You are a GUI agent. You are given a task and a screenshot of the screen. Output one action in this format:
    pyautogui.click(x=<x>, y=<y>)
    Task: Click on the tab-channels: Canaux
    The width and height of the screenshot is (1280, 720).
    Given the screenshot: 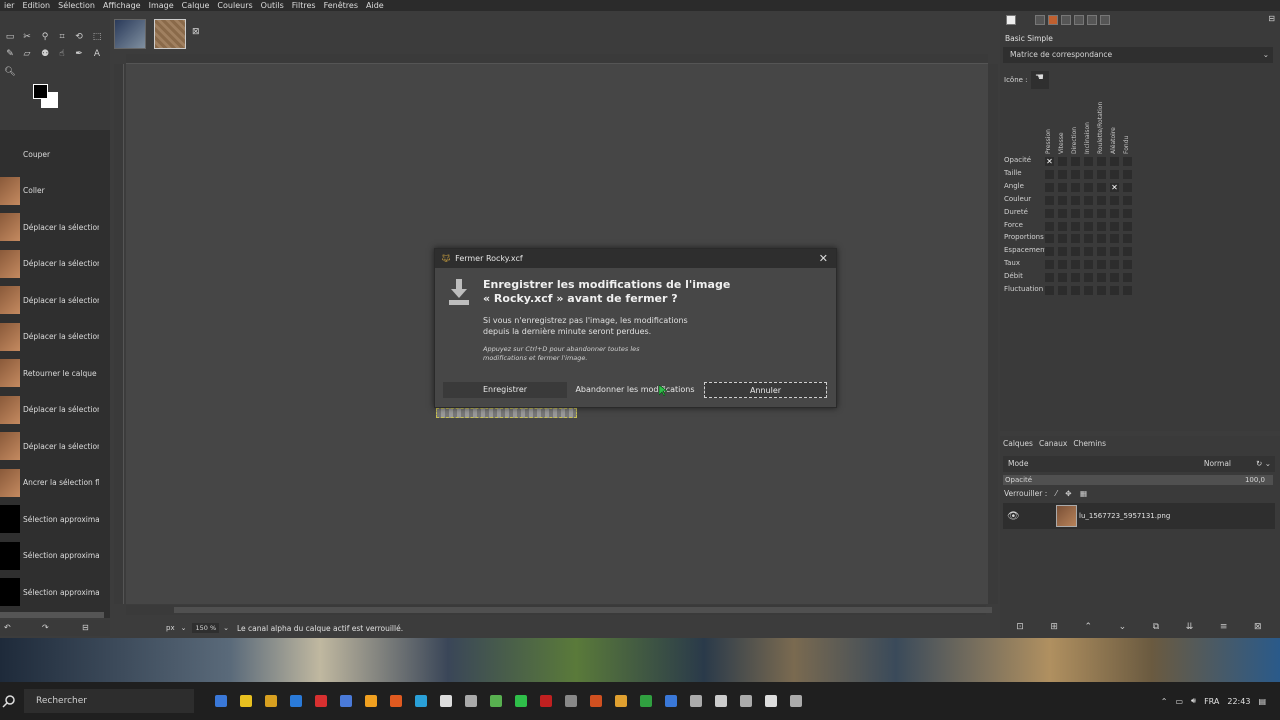 What is the action you would take?
    pyautogui.click(x=1053, y=445)
    